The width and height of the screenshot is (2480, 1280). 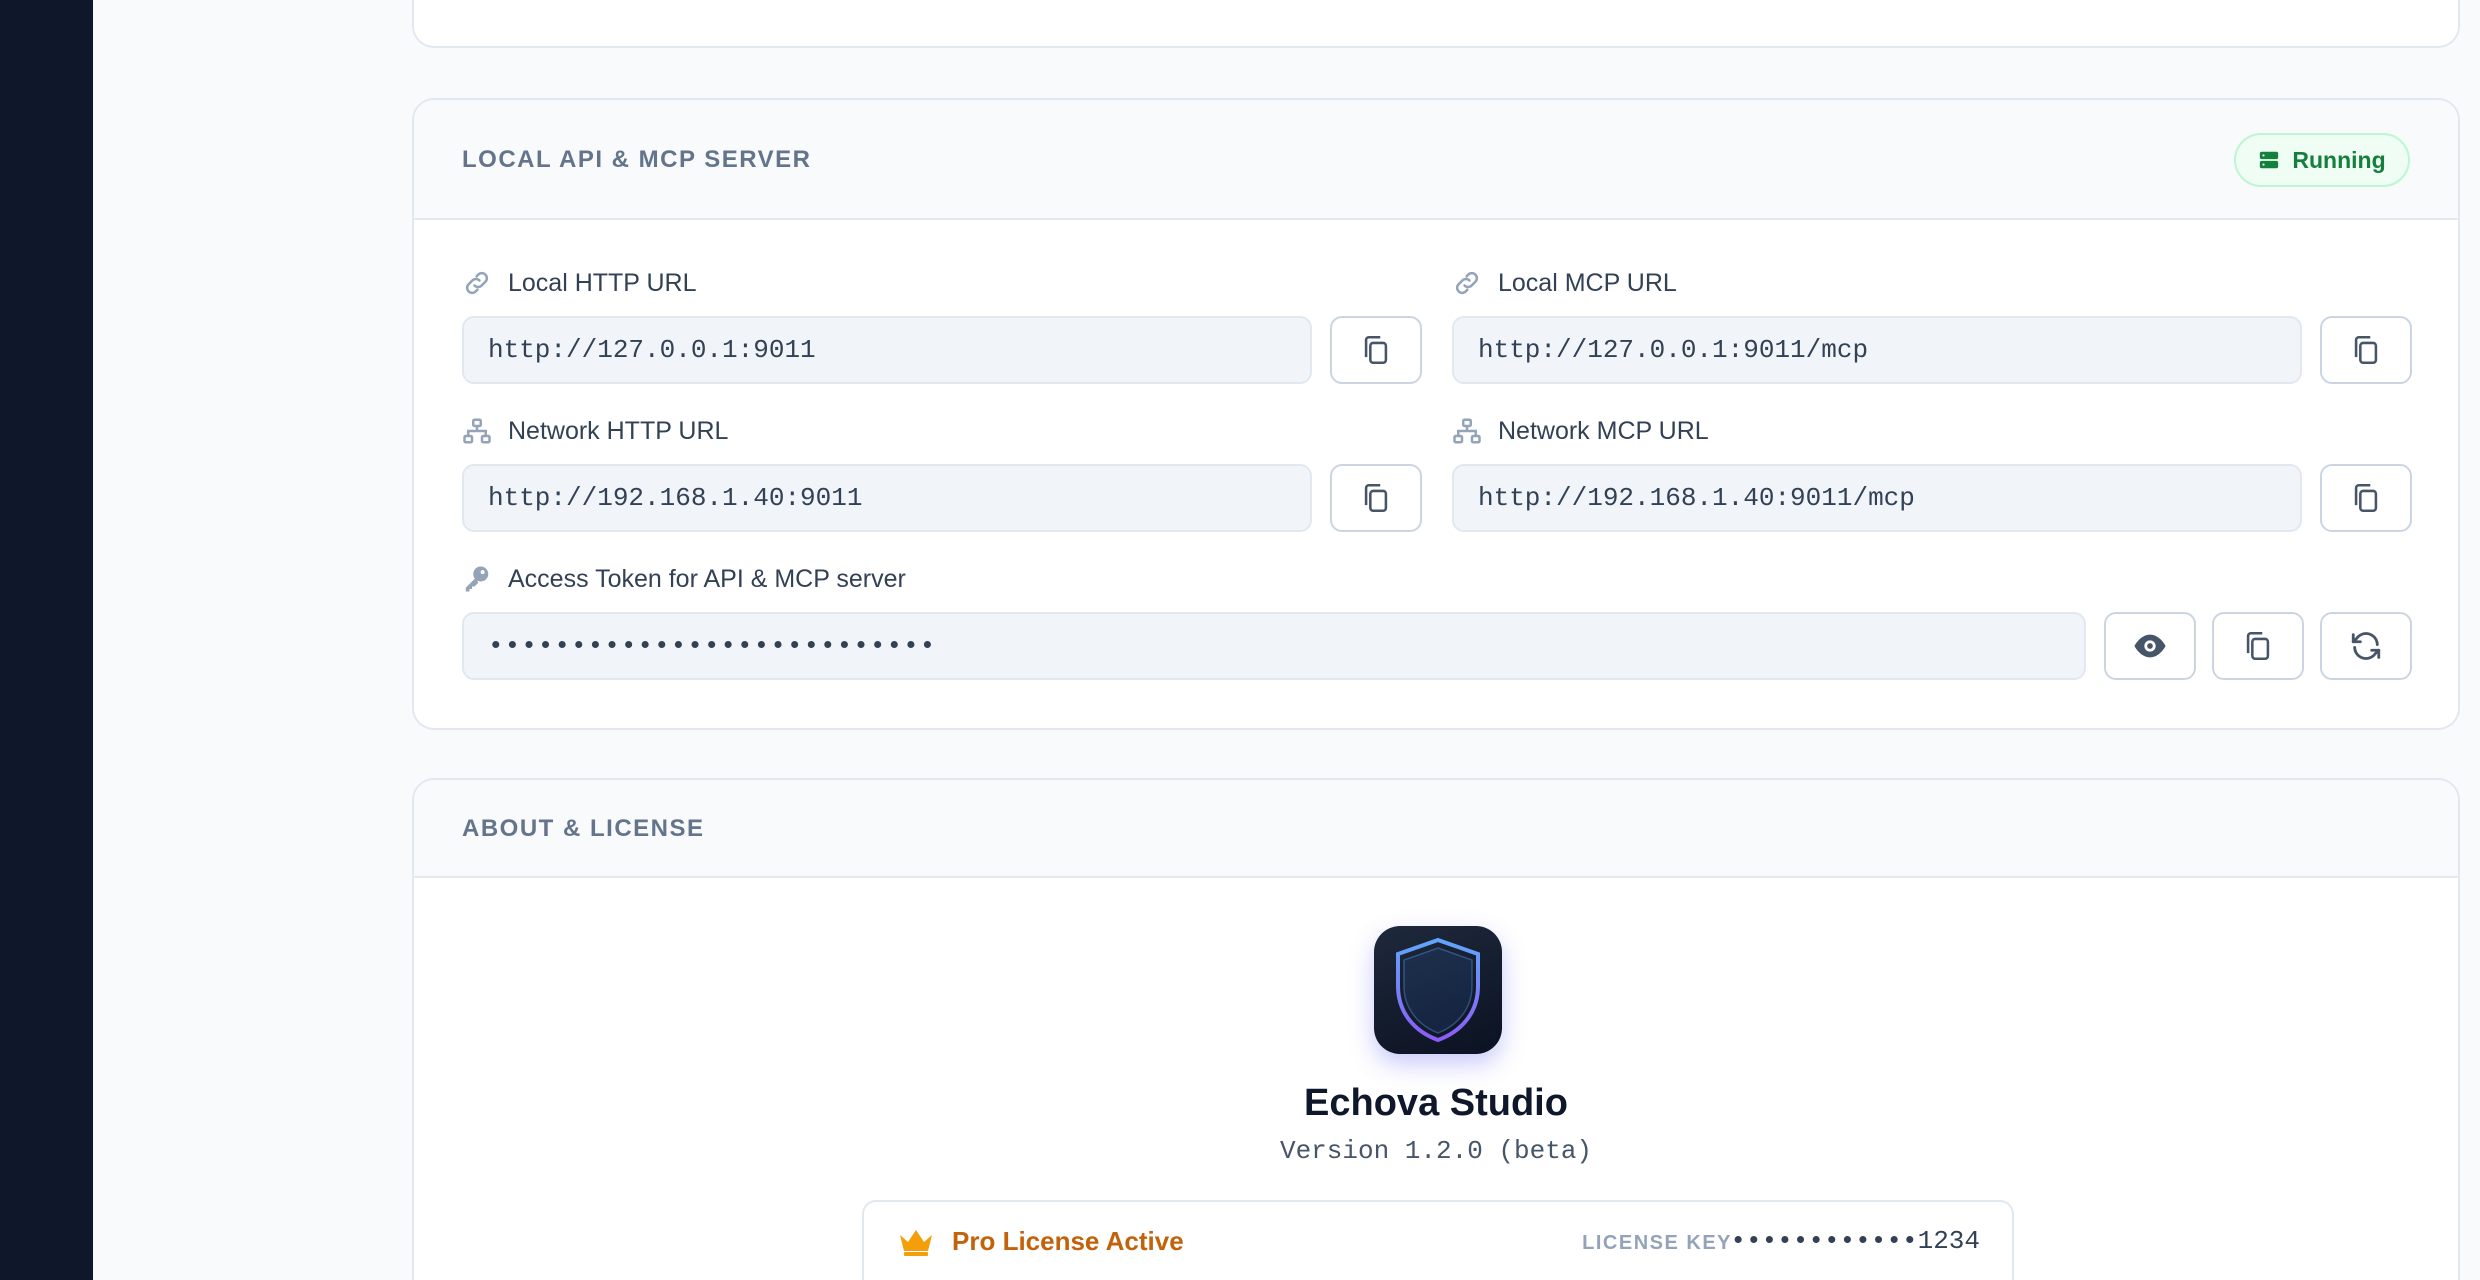 I want to click on network-http-url-field: http://192.168.1.40:9011, so click(x=887, y=498).